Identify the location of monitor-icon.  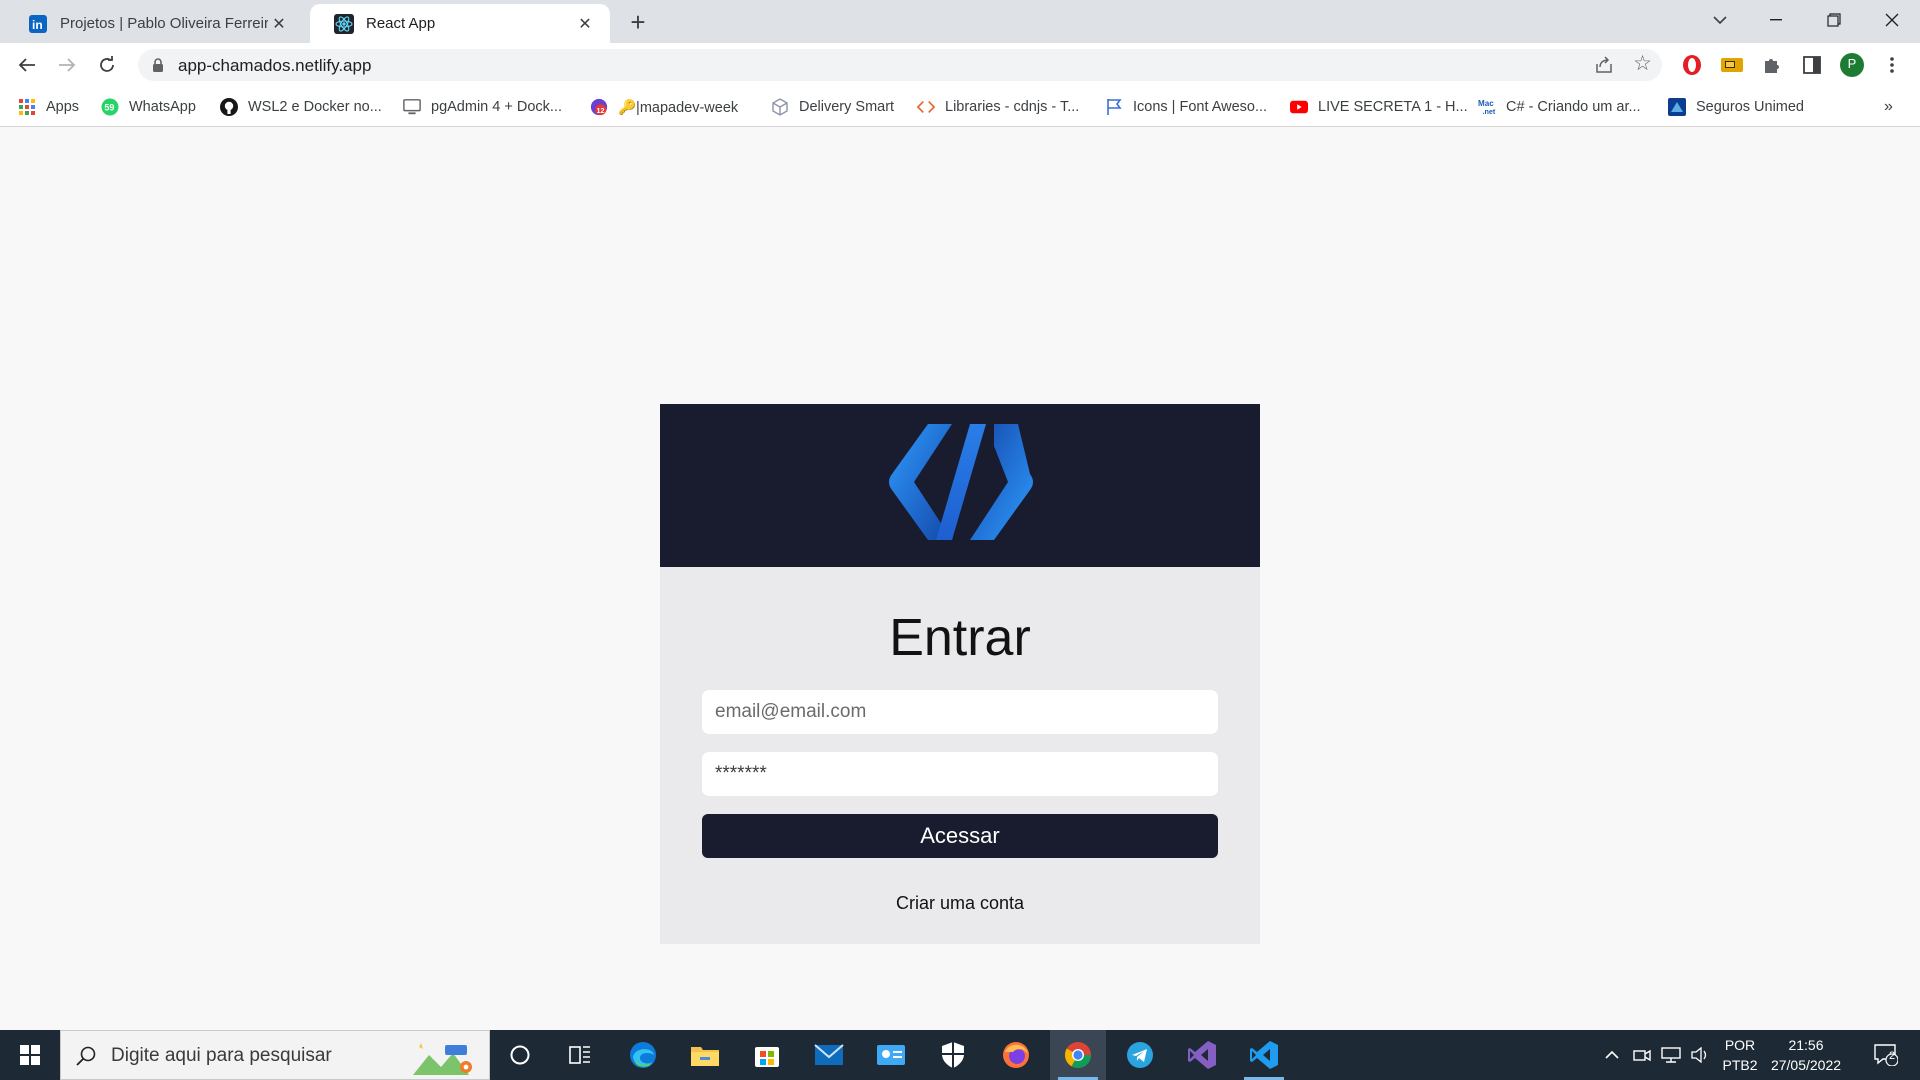
(412, 107).